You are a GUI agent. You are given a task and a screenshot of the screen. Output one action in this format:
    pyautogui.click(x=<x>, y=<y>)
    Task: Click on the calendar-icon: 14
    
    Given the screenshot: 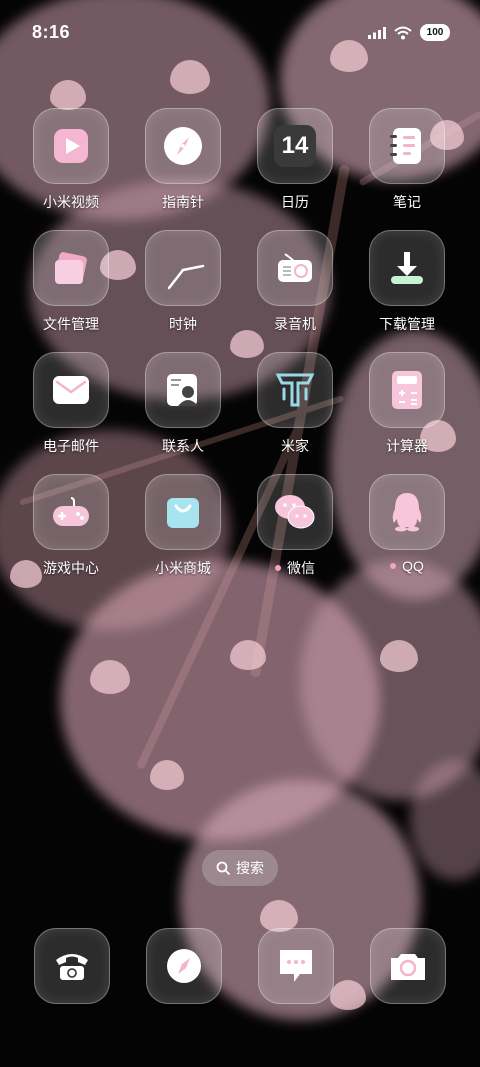 What is the action you would take?
    pyautogui.click(x=295, y=146)
    